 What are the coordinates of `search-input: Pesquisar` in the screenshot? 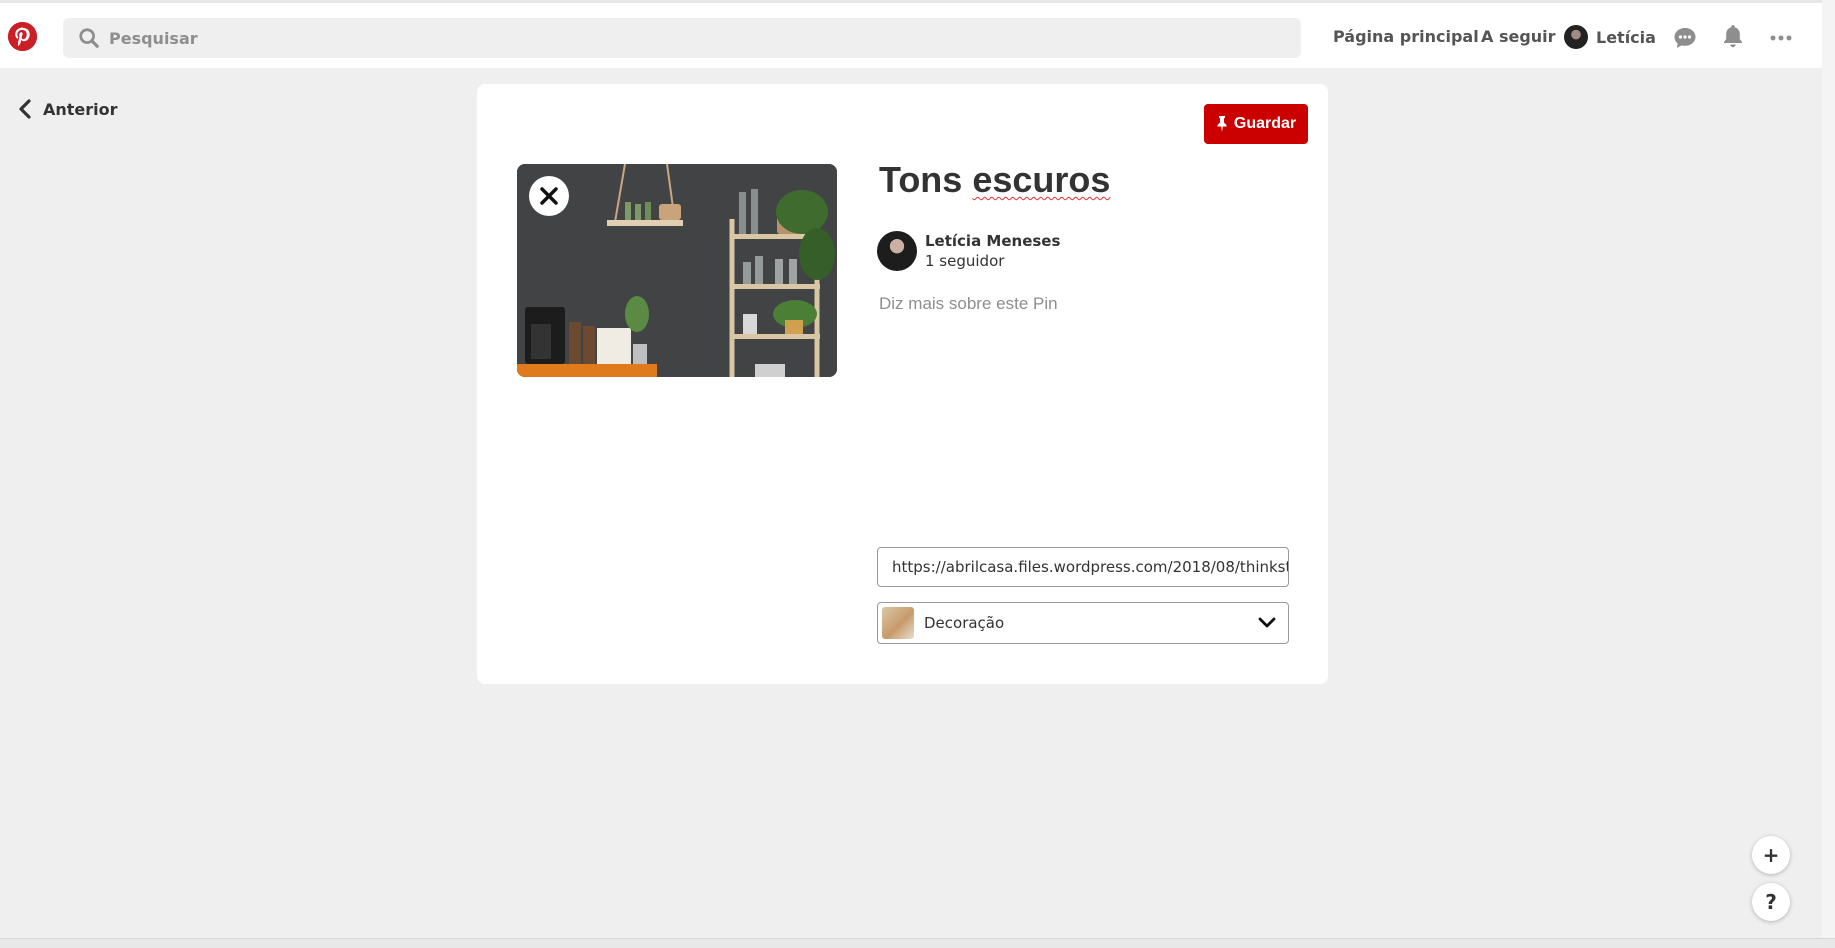 It's located at (153, 38).